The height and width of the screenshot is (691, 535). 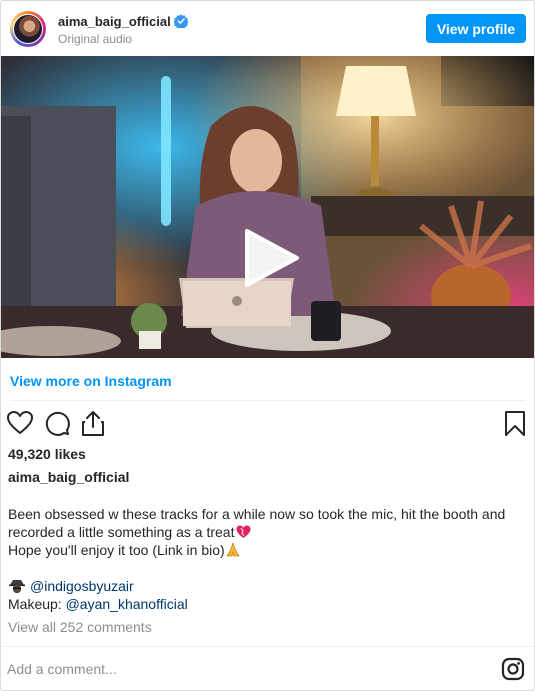 I want to click on caption-line-2: recorded a little something as a treat, so click(x=265, y=532).